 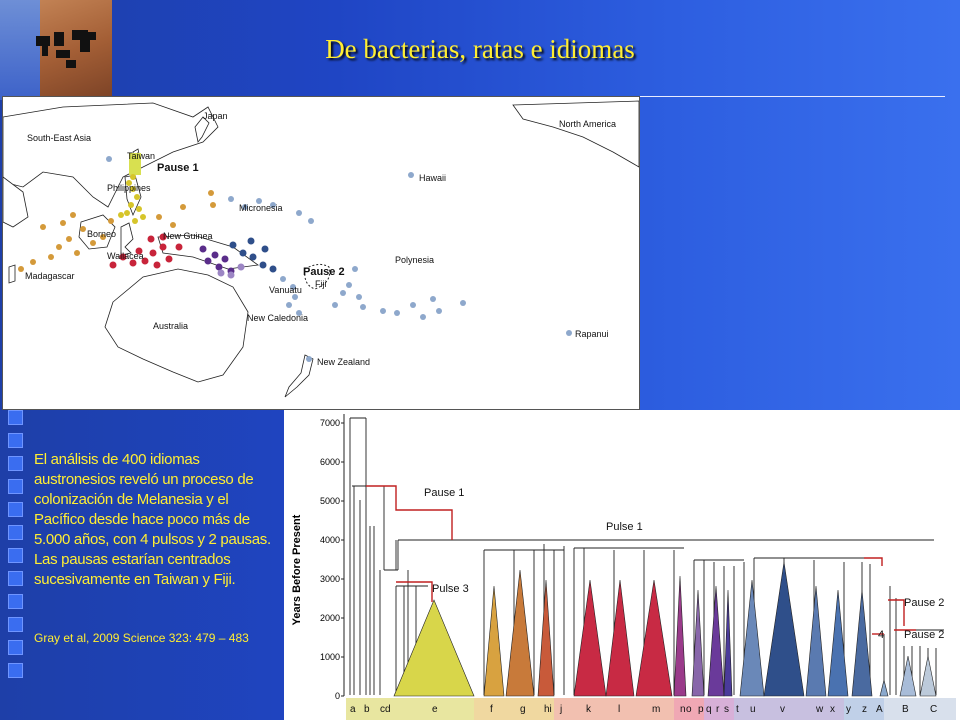 What do you see at coordinates (178, 168) in the screenshot?
I see `map-label-pause1: Pause 1` at bounding box center [178, 168].